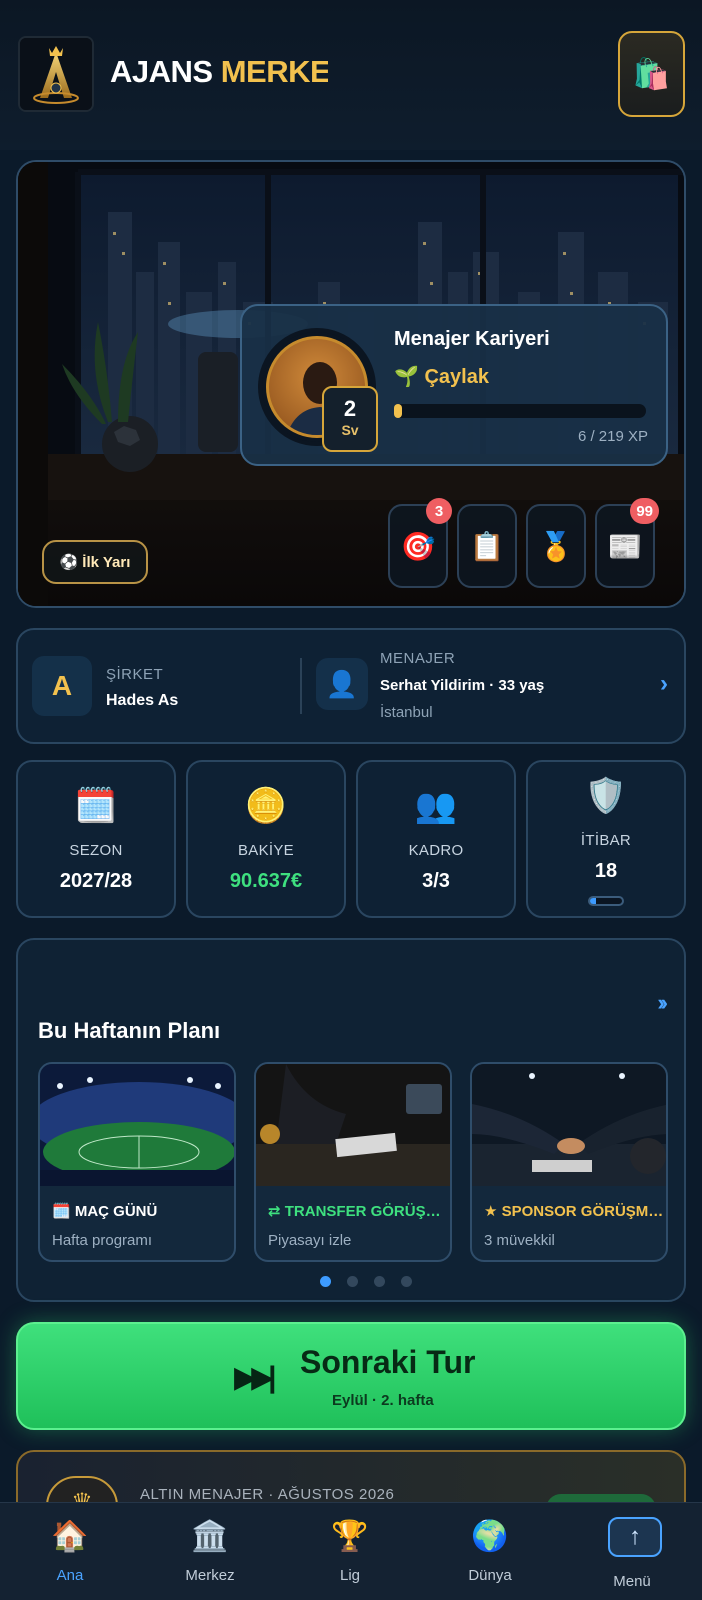  Describe the element at coordinates (358, 1211) in the screenshot. I see `plan-card-title: ⇄ TRANSFER GÖRÜŞMELERİ` at that location.